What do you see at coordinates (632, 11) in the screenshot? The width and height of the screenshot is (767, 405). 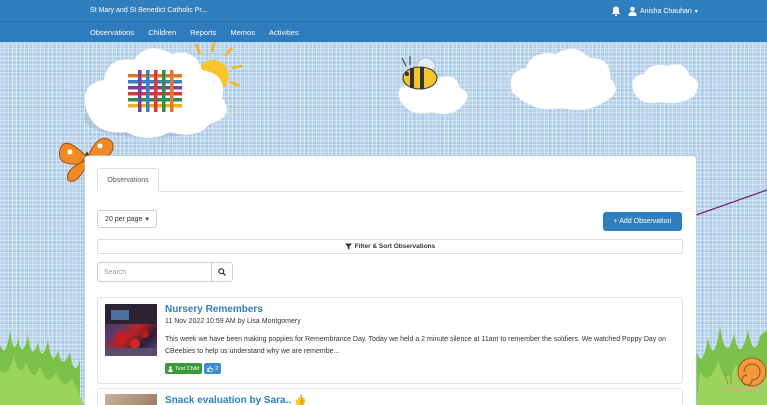 I see `user-icon` at bounding box center [632, 11].